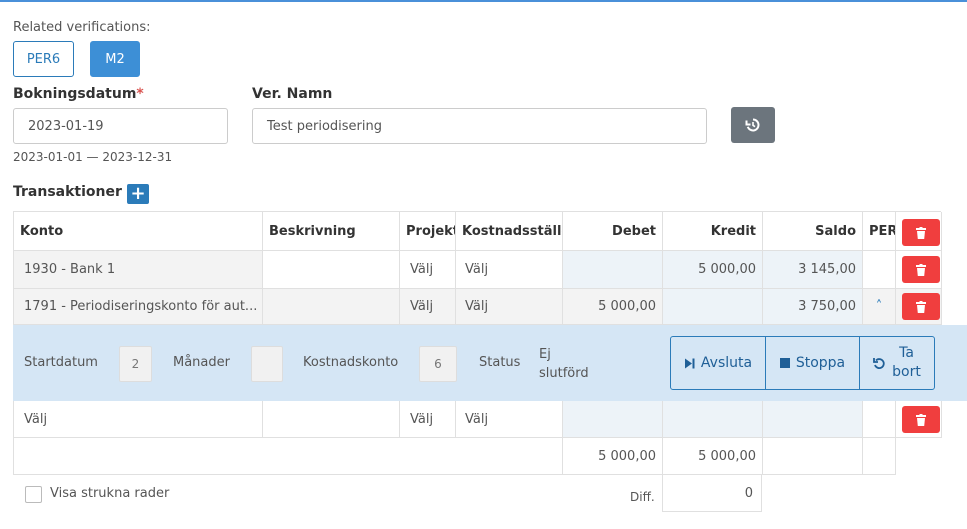  I want to click on row3-projekt: Välj, so click(428, 419).